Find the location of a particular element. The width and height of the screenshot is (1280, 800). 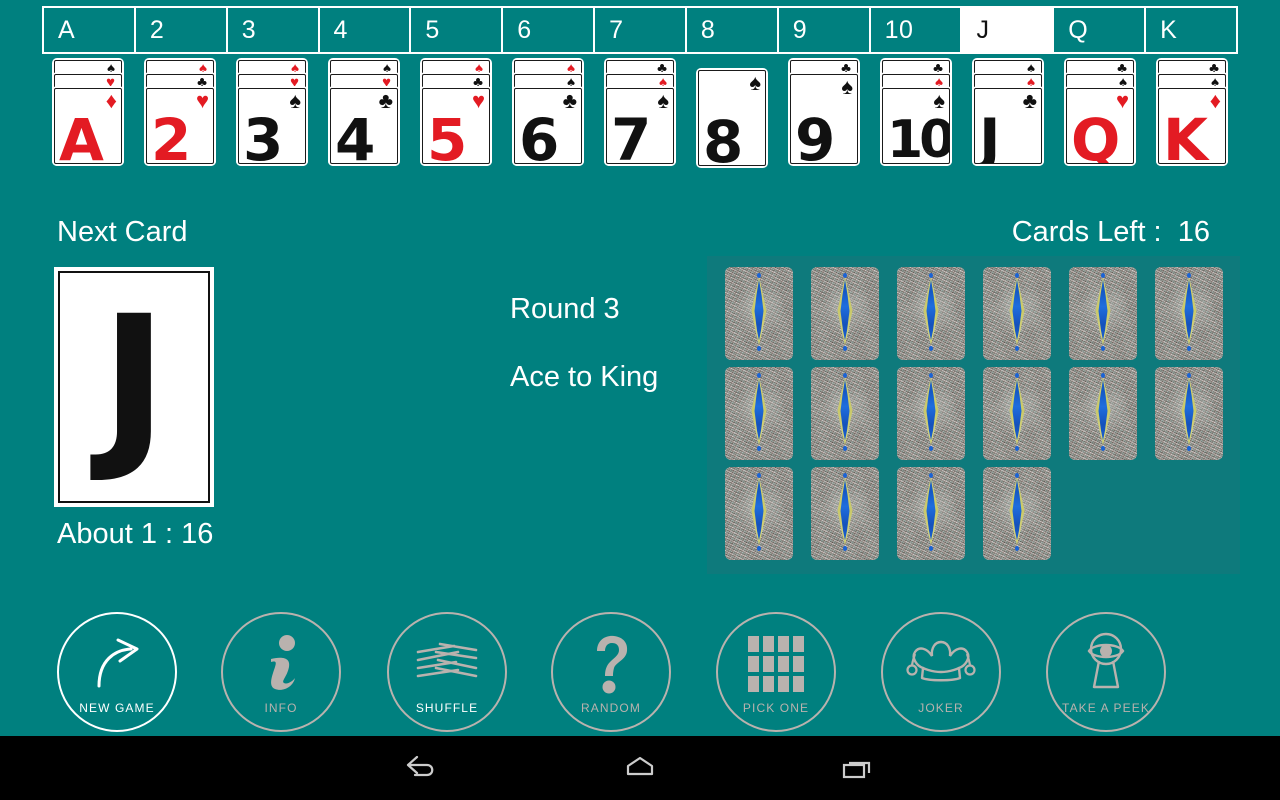

pile-k: ♣ ♠ ♦ K is located at coordinates (1192, 119).